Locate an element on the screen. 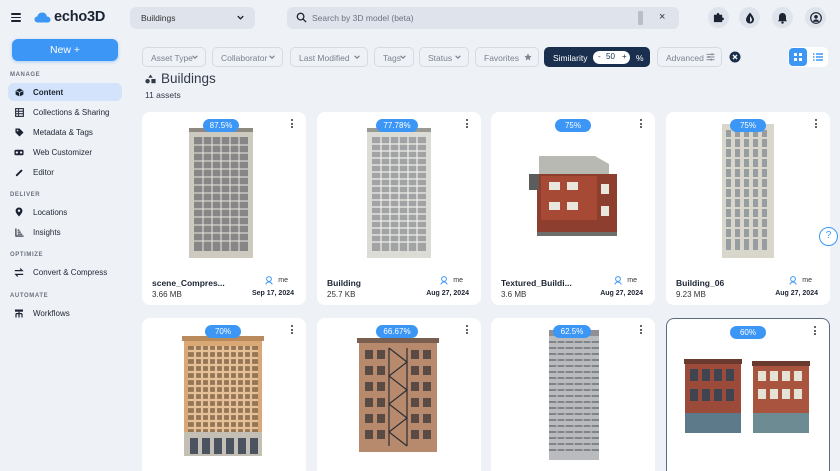 This screenshot has width=840, height=471. sidebar-item-label: Editor is located at coordinates (43, 172).